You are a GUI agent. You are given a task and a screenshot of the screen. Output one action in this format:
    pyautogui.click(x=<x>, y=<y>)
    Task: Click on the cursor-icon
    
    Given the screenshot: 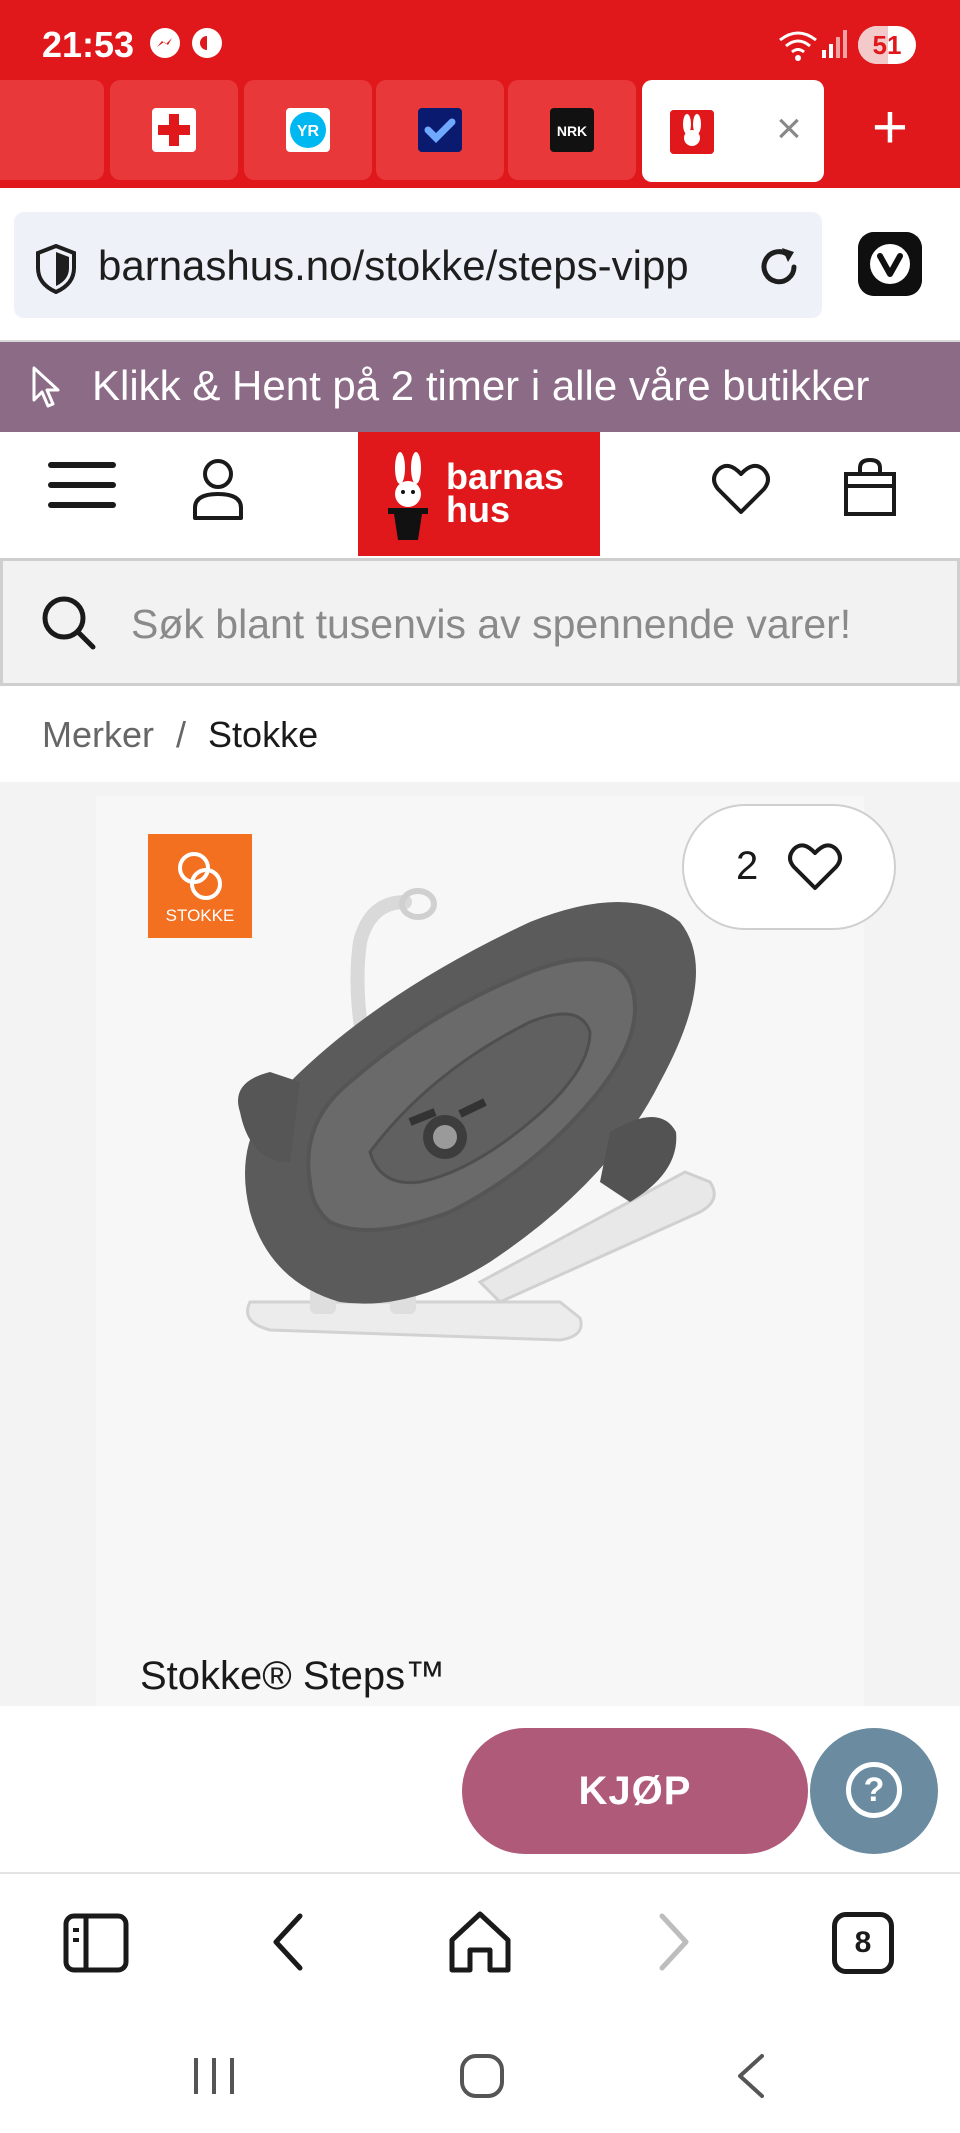 What is the action you would take?
    pyautogui.click(x=46, y=387)
    